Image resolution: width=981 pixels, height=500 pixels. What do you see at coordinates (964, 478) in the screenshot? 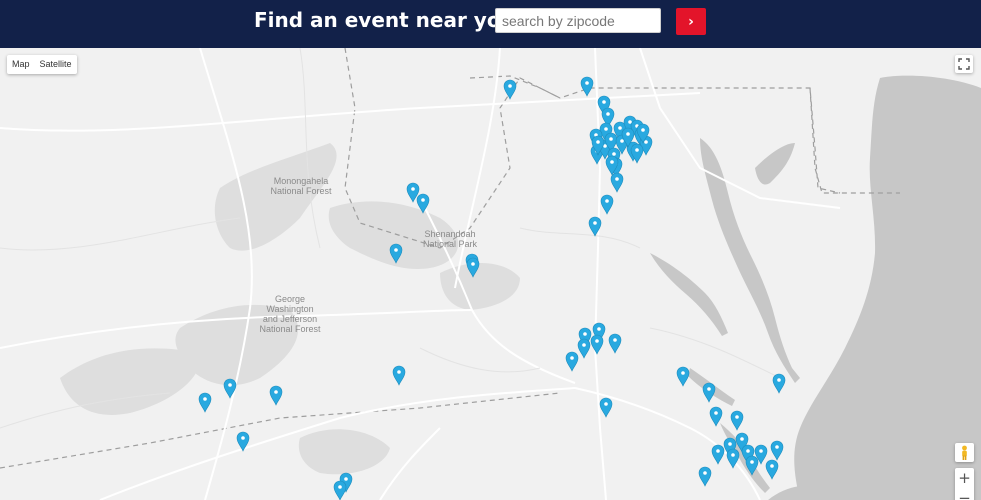
I see `zoom-in-button: +` at bounding box center [964, 478].